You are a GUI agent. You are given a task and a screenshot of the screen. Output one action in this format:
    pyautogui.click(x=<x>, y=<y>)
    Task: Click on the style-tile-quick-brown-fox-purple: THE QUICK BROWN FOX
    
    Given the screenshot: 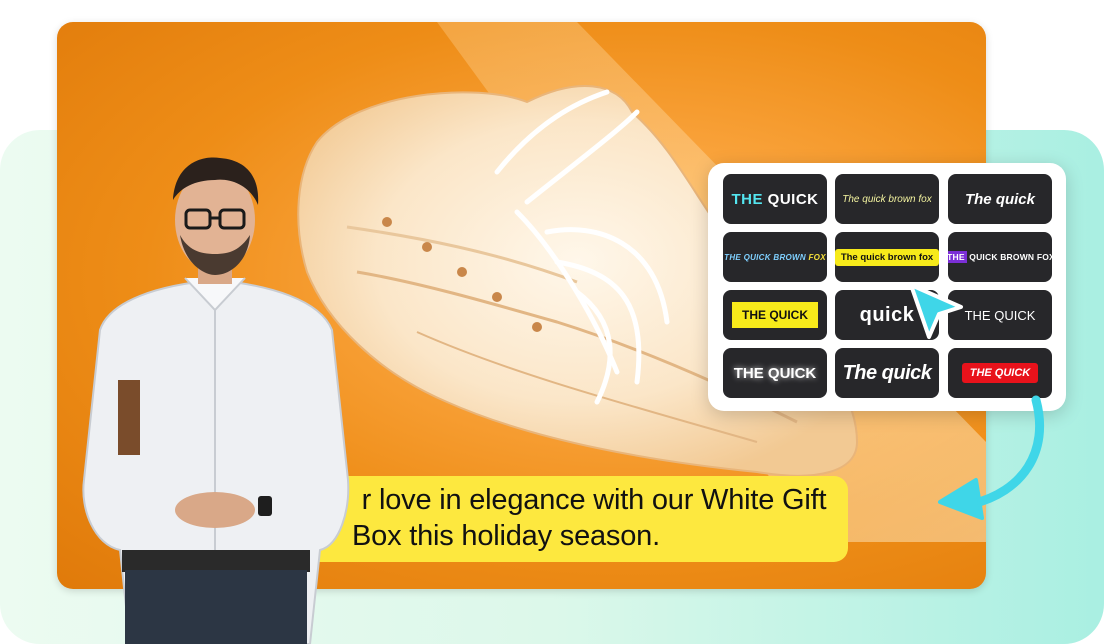 What is the action you would take?
    pyautogui.click(x=1000, y=257)
    